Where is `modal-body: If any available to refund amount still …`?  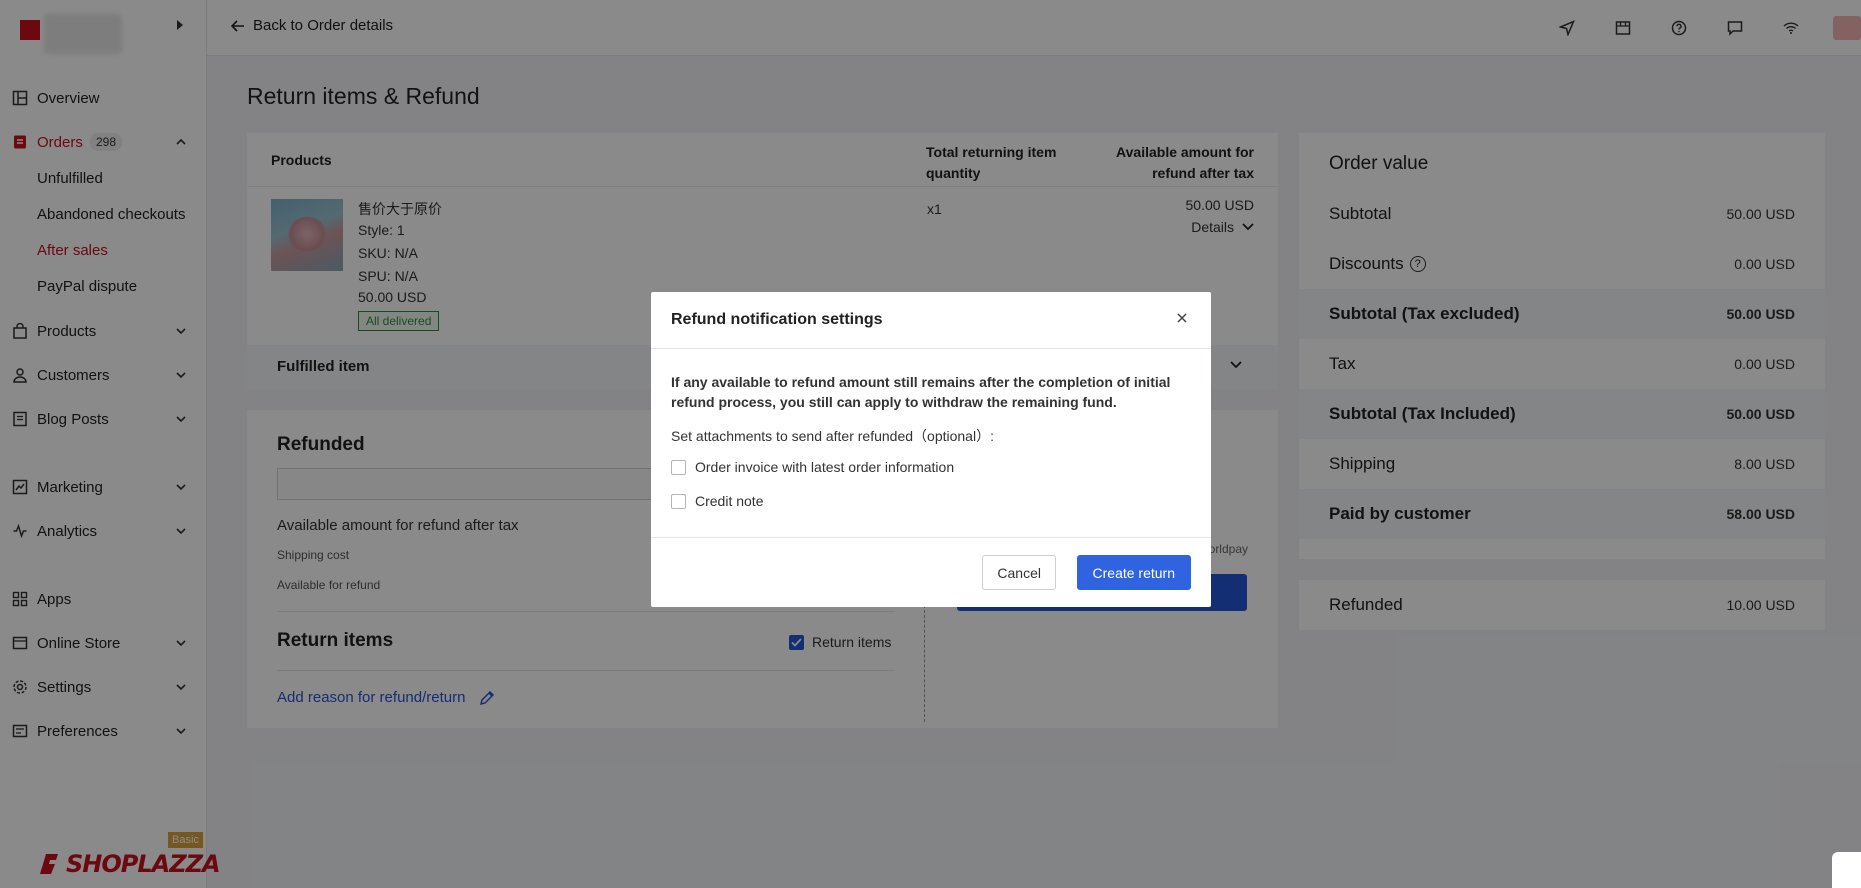 modal-body: If any available to refund amount still … is located at coordinates (931, 440).